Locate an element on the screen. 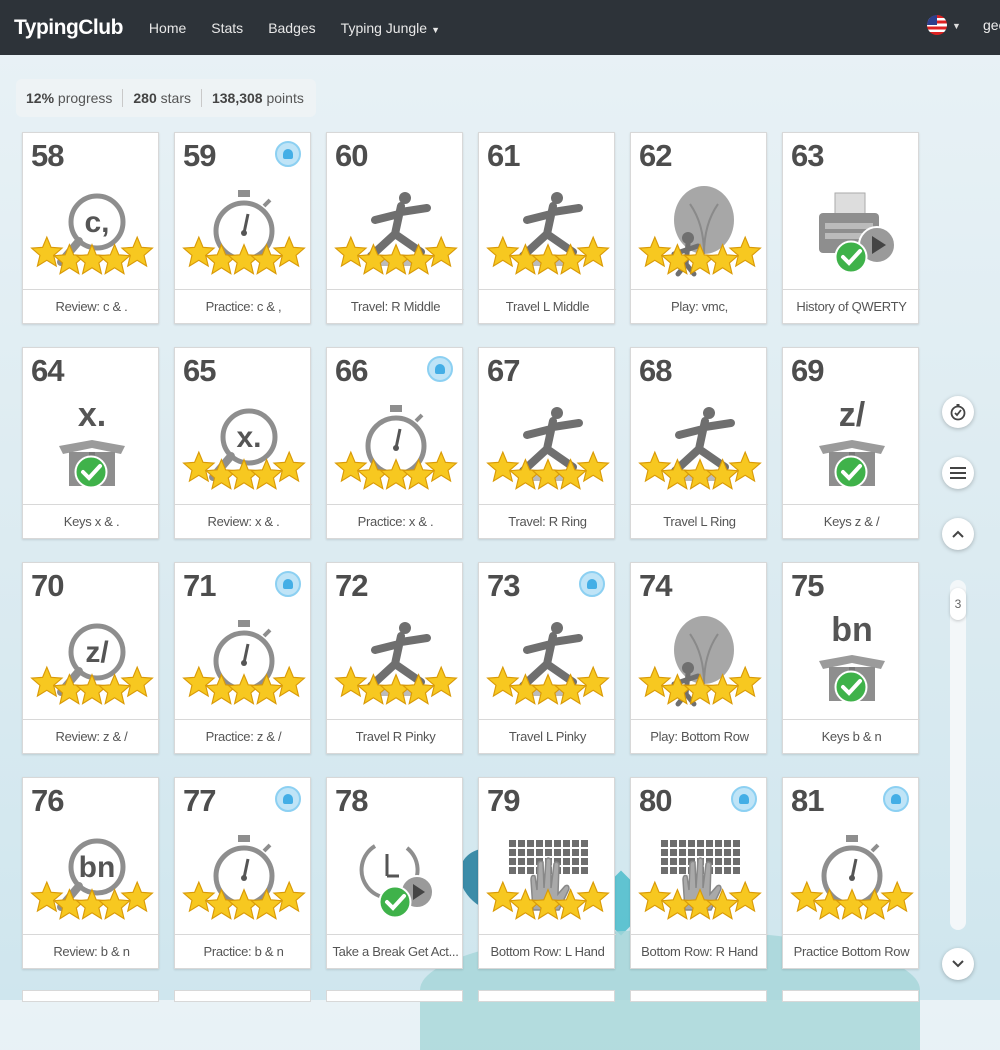 The width and height of the screenshot is (1000, 1050). lesson-number: 65 is located at coordinates (199, 370).